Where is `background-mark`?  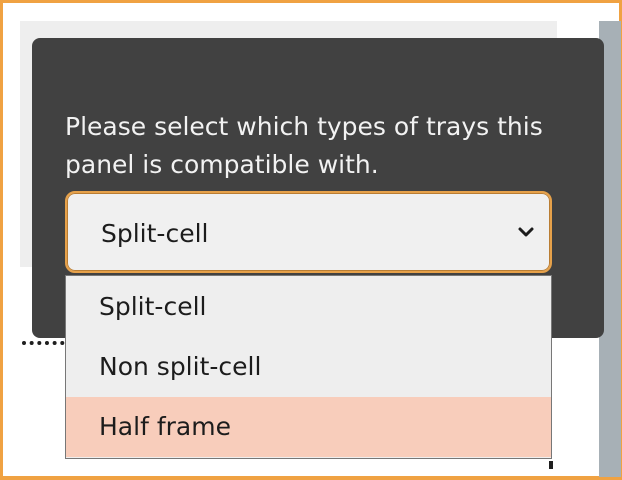 background-mark is located at coordinates (551, 465).